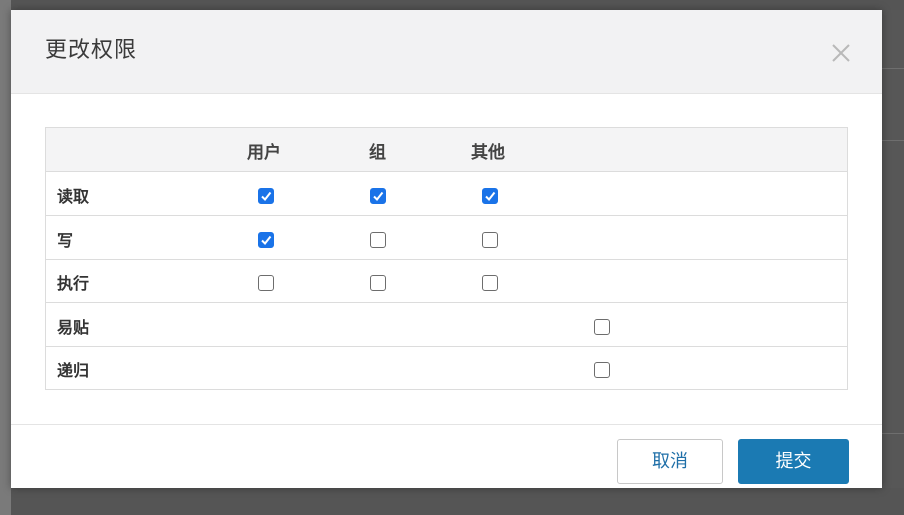  I want to click on table-row-read: 读取, so click(446, 194).